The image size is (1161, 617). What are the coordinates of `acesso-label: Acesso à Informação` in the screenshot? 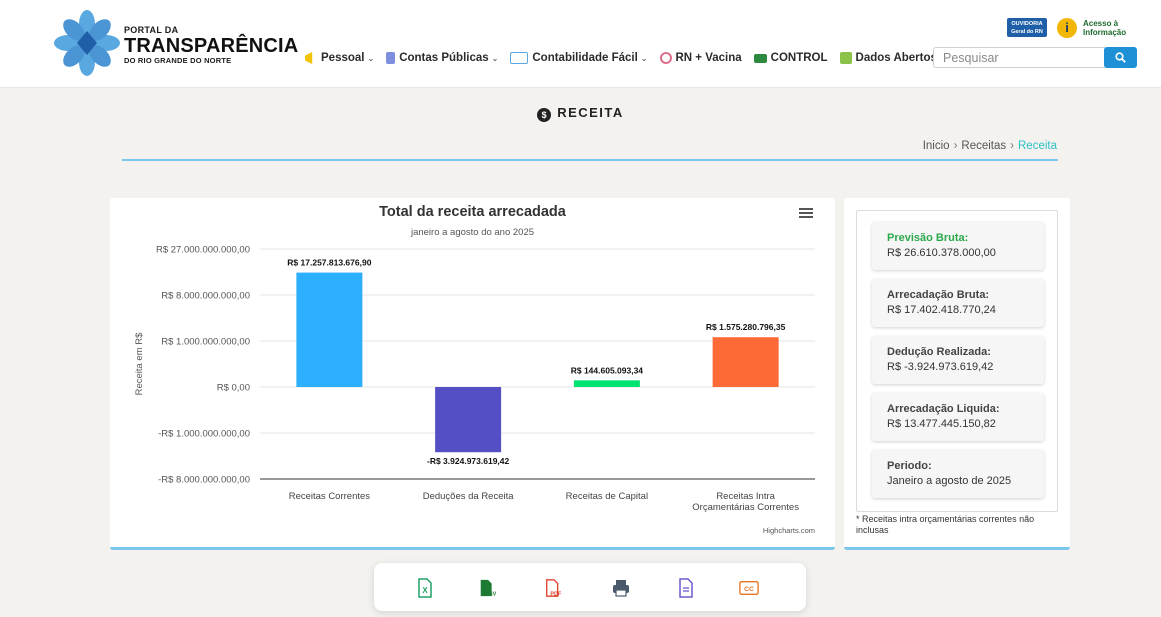 It's located at (1104, 28).